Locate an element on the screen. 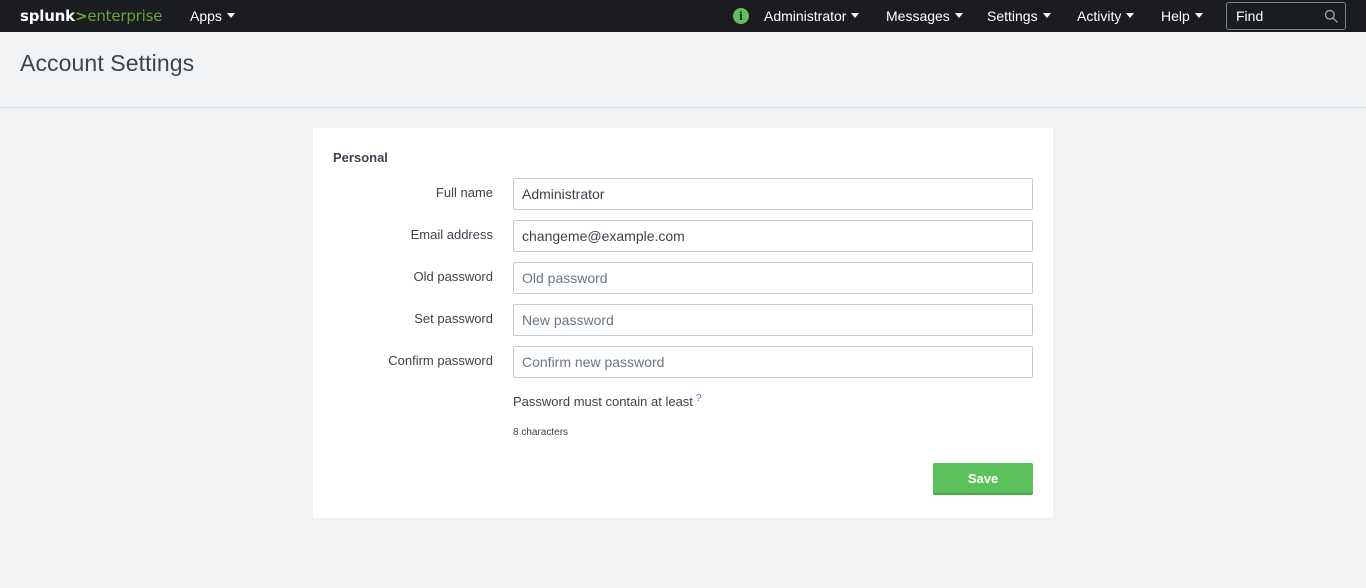 This screenshot has height=588, width=1366. info-icon: i is located at coordinates (741, 16).